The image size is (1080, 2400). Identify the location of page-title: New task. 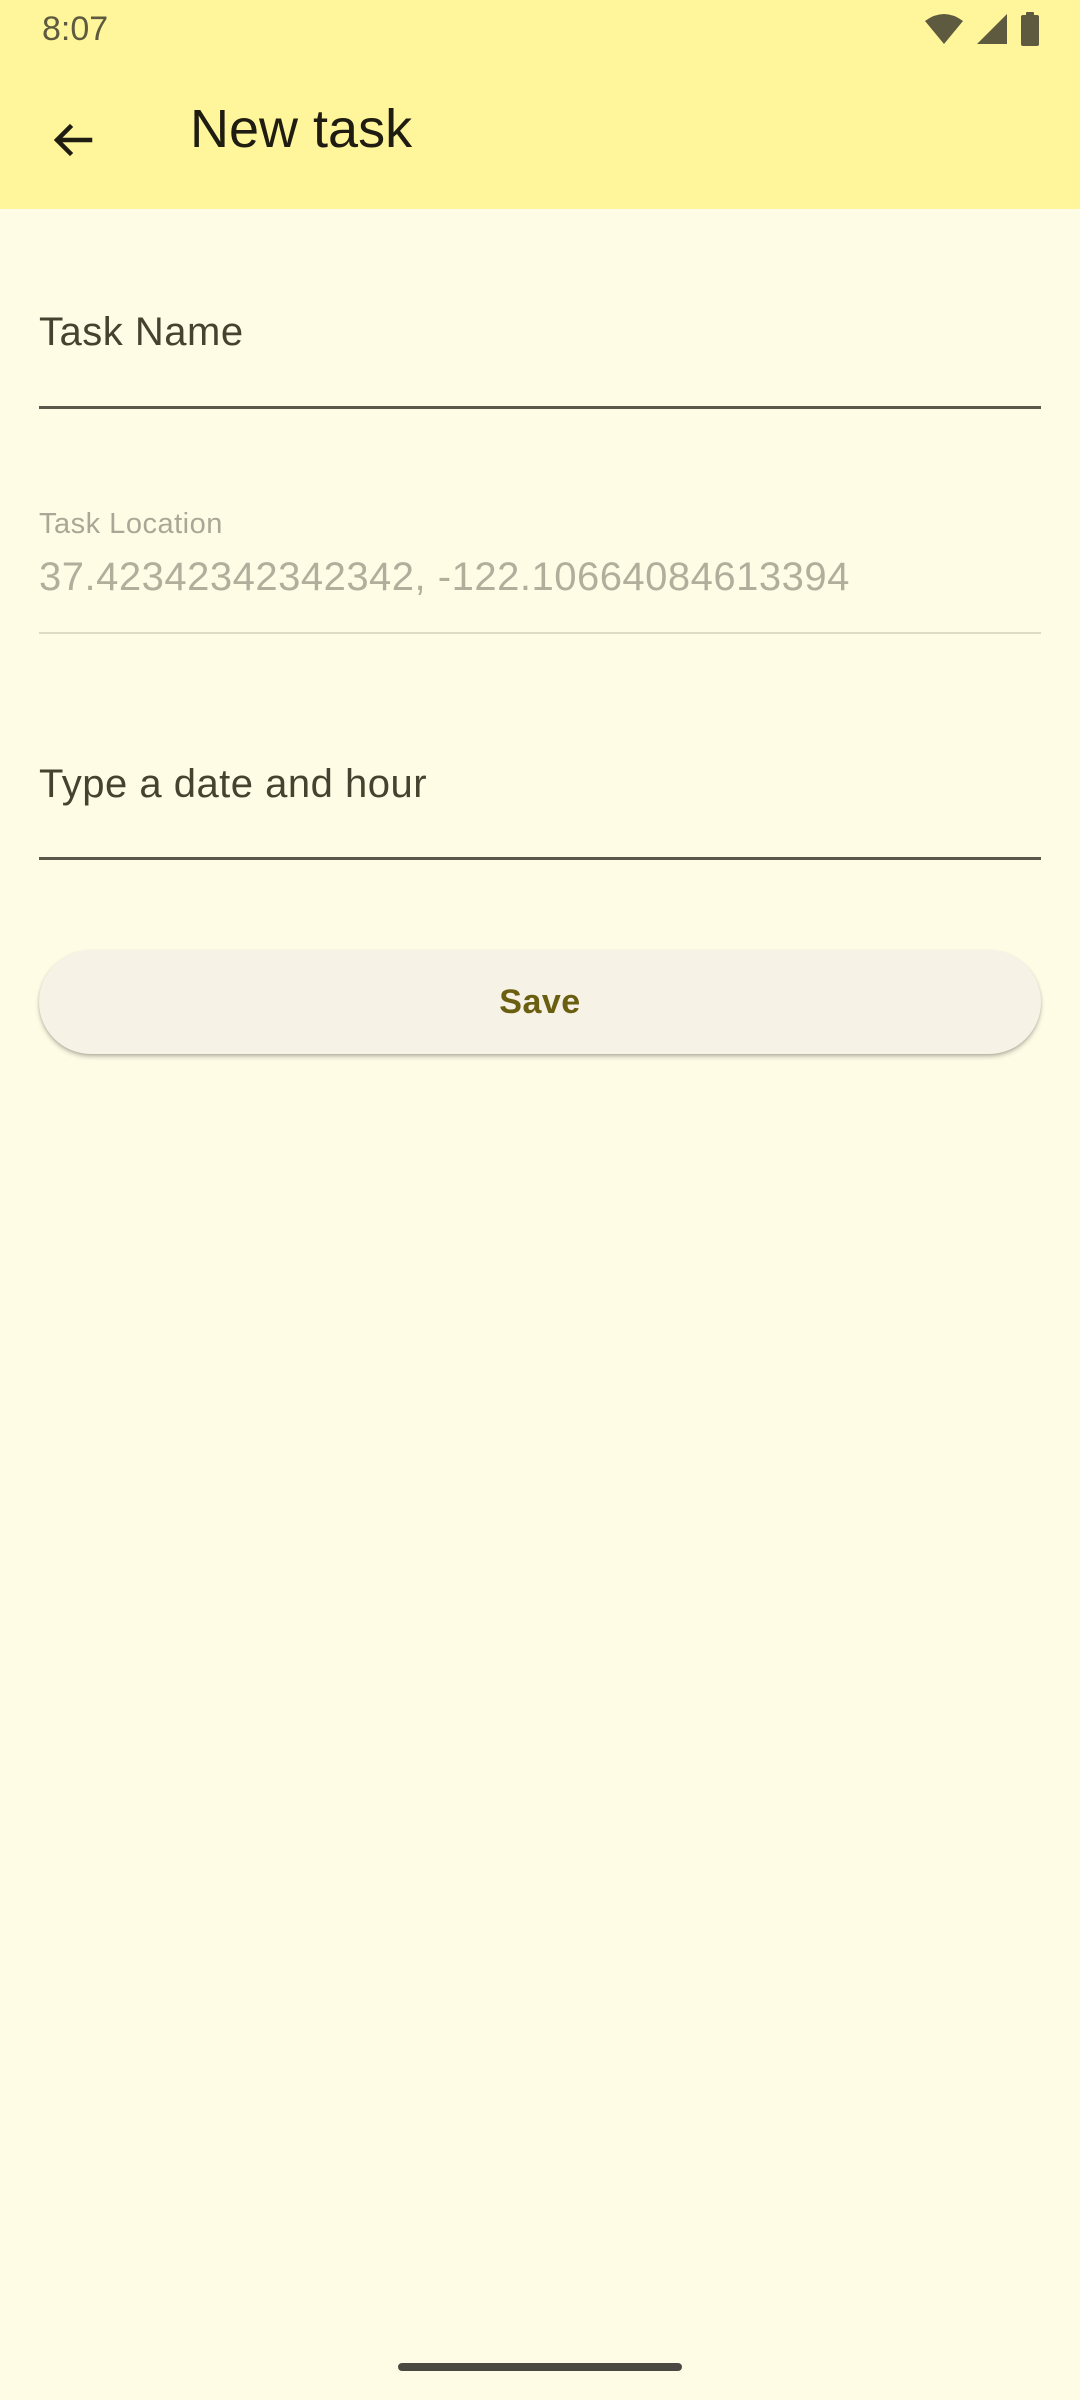
(301, 129).